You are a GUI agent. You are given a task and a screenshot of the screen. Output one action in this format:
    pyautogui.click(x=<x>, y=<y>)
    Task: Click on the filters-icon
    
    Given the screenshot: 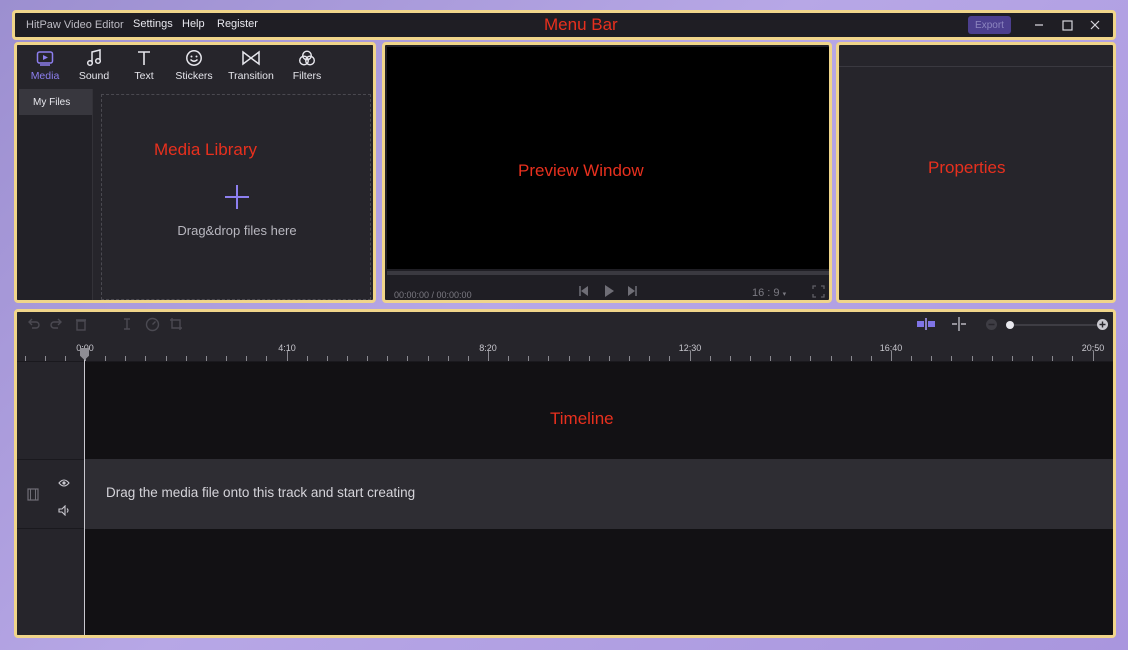 What is the action you would take?
    pyautogui.click(x=307, y=58)
    